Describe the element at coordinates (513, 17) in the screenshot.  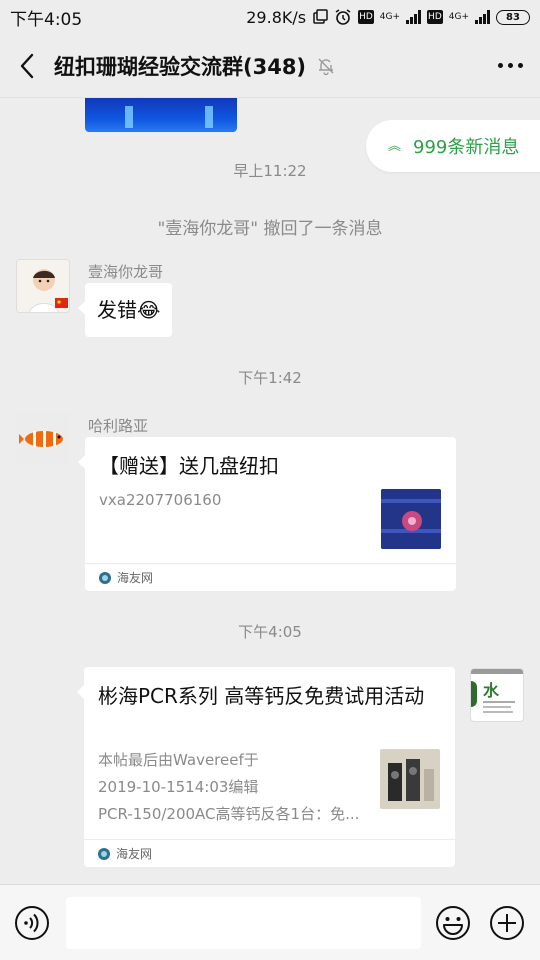
I see `battery-icon: 83` at that location.